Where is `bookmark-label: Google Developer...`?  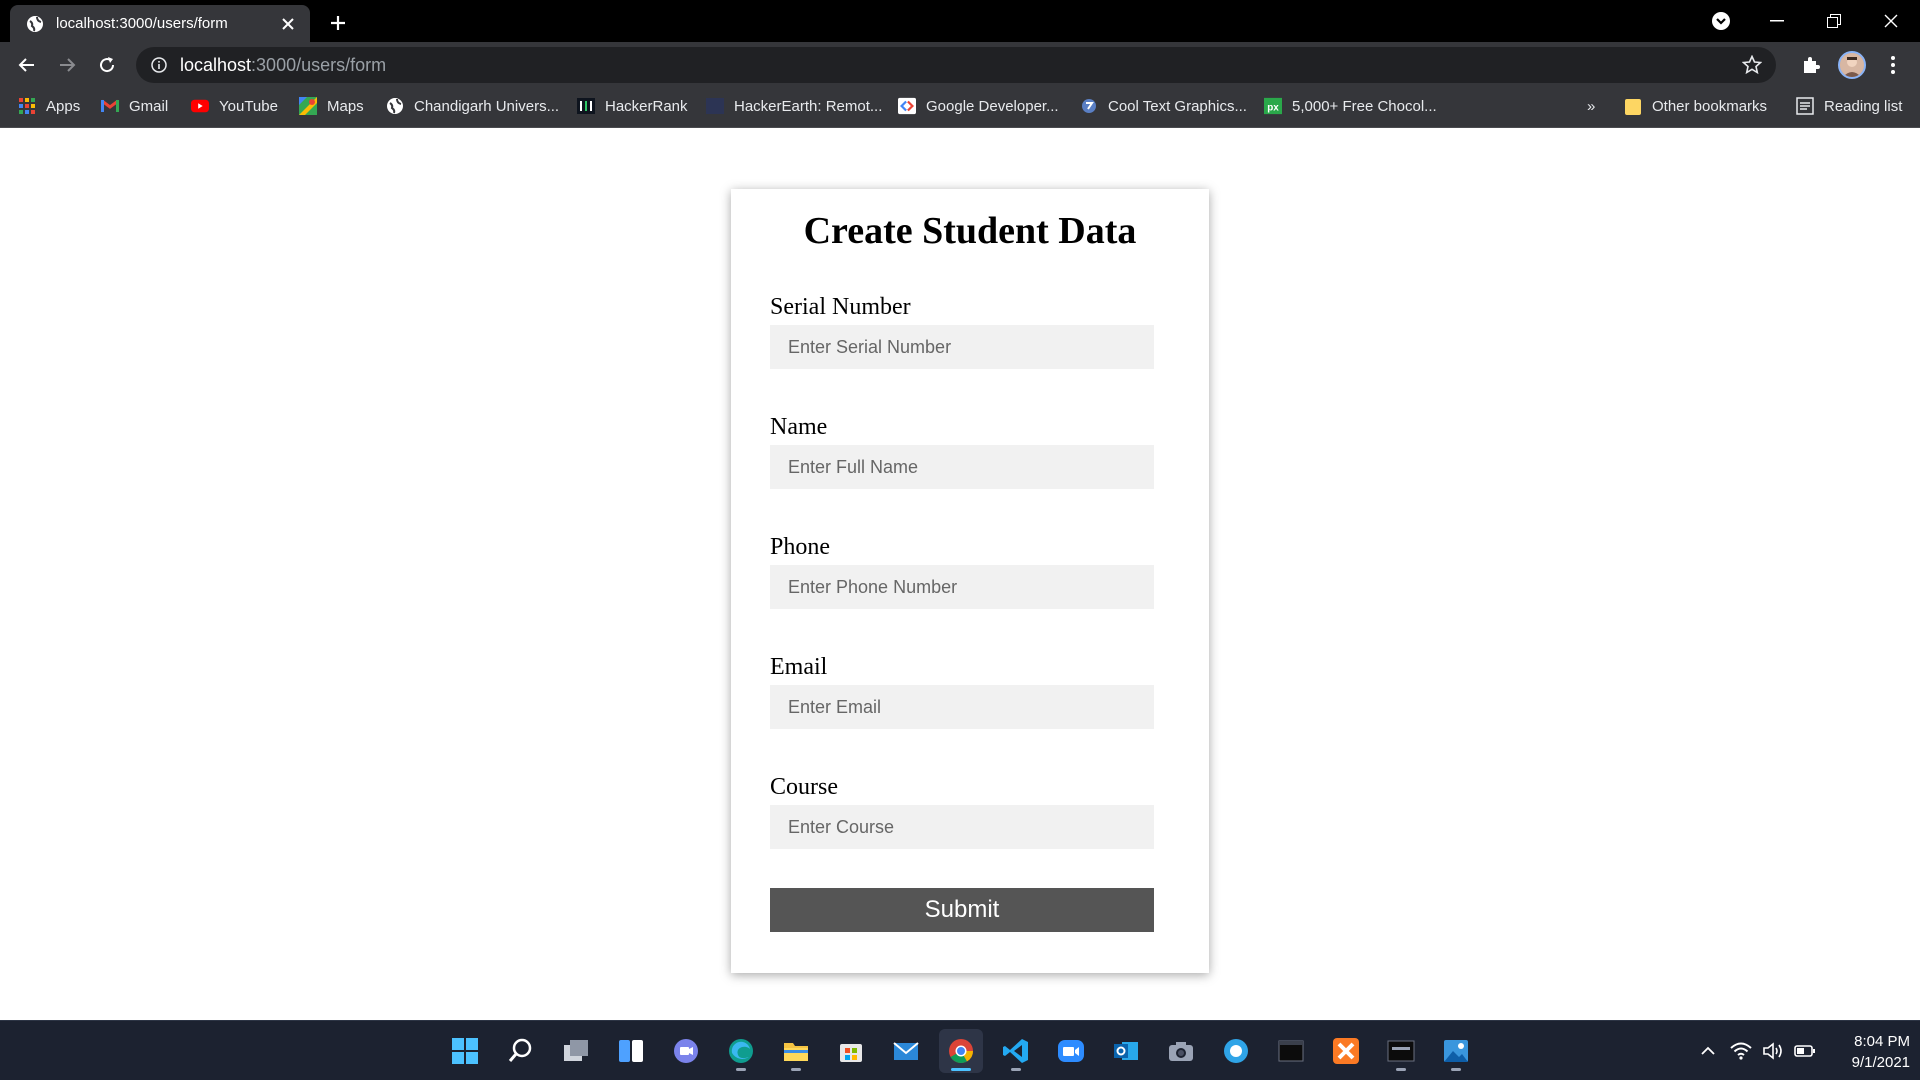
bookmark-label: Google Developer... is located at coordinates (992, 106).